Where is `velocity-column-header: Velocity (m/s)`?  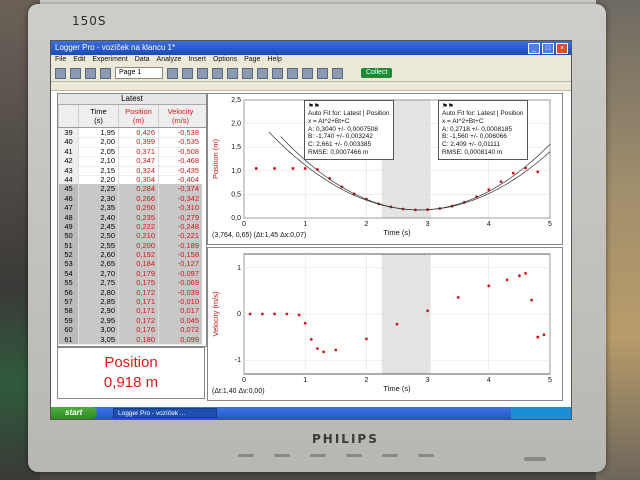
velocity-column-header: Velocity (m/s) is located at coordinates (180, 116).